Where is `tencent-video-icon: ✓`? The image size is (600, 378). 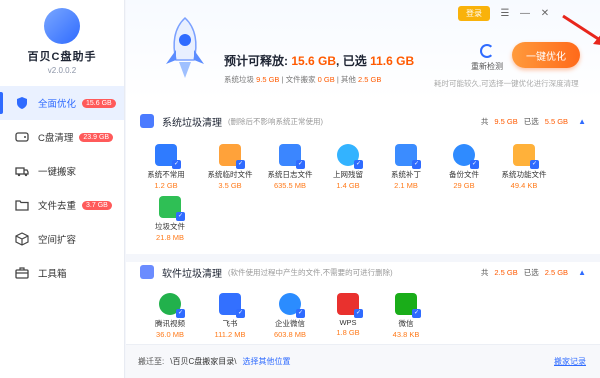 tencent-video-icon: ✓ is located at coordinates (172, 305).